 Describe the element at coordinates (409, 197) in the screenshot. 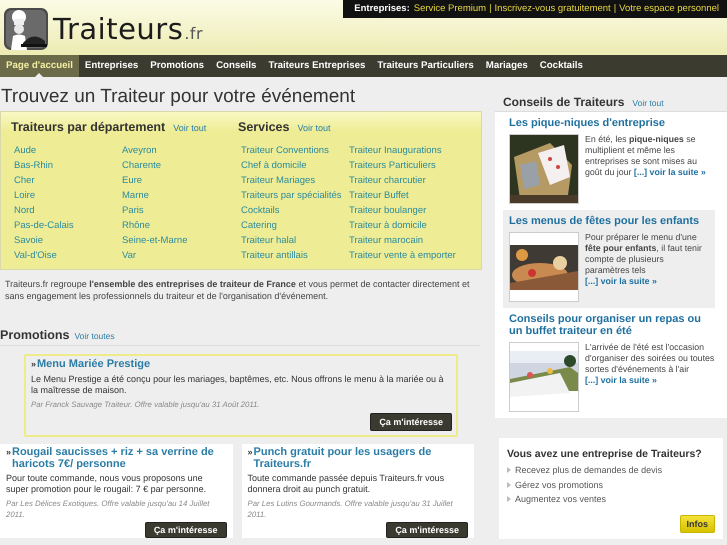

I see `category-link: Traiteur Buffet` at that location.